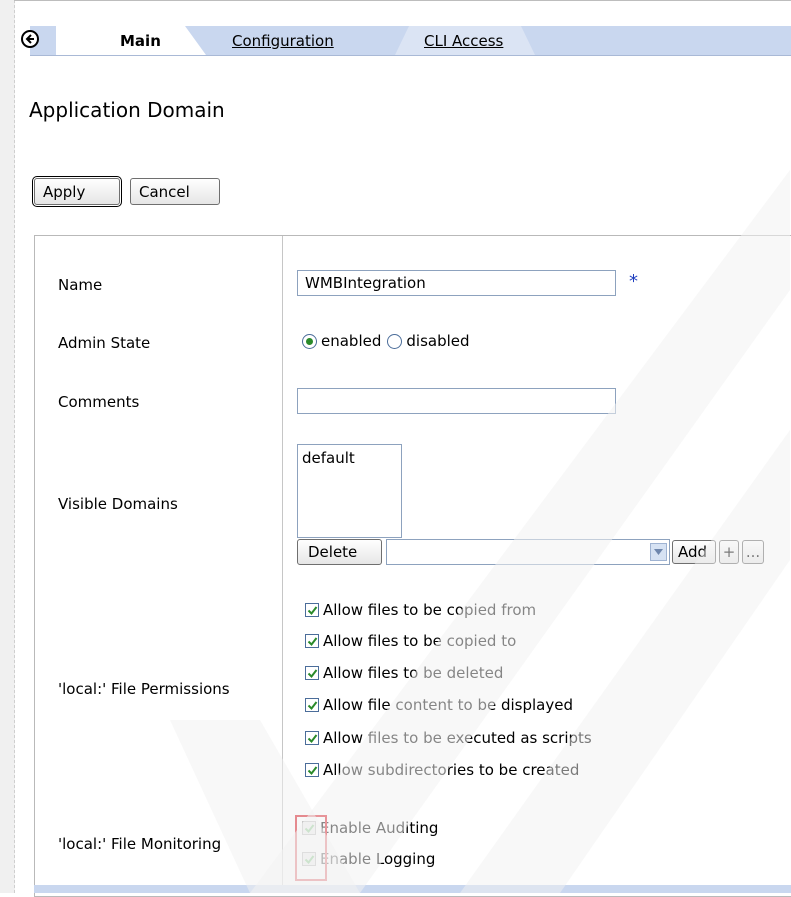 The height and width of the screenshot is (897, 791). I want to click on permission-label: Allow file content to be displayed, so click(448, 705).